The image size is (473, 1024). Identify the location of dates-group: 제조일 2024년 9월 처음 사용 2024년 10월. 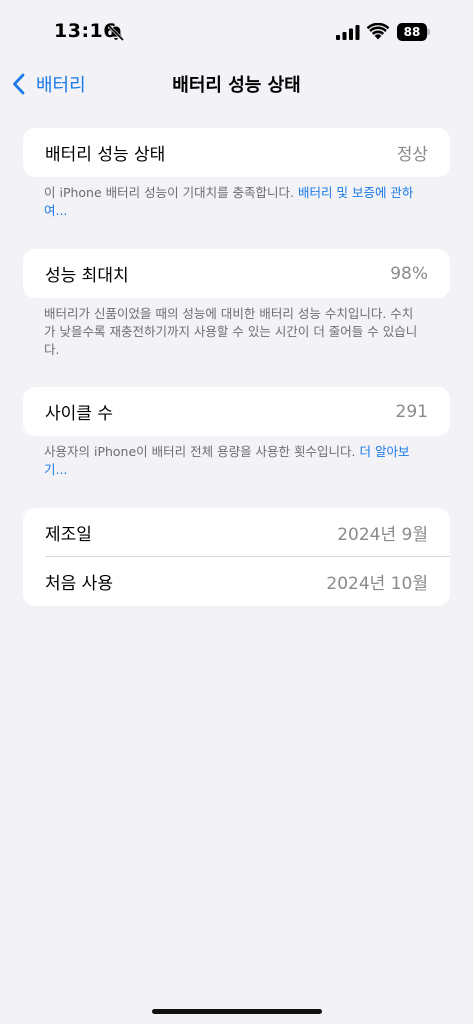
(236, 557).